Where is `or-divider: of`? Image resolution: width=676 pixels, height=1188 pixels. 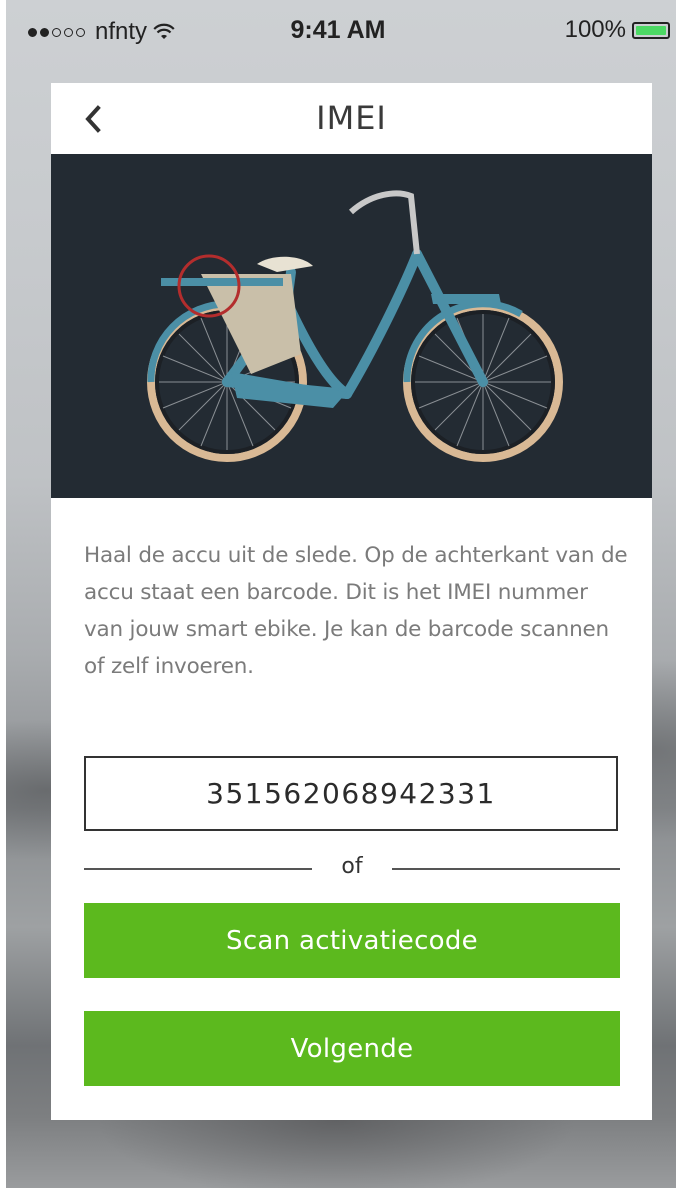
or-divider: of is located at coordinates (352, 869).